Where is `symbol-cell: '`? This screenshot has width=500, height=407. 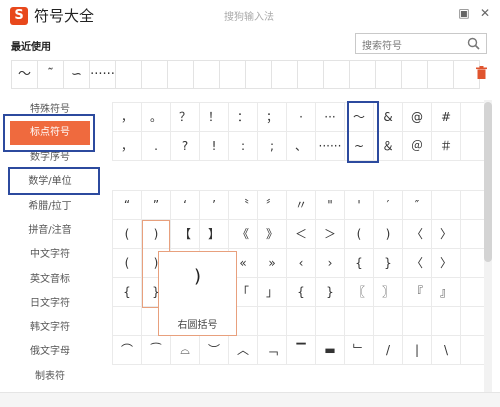 symbol-cell: ' is located at coordinates (359, 205).